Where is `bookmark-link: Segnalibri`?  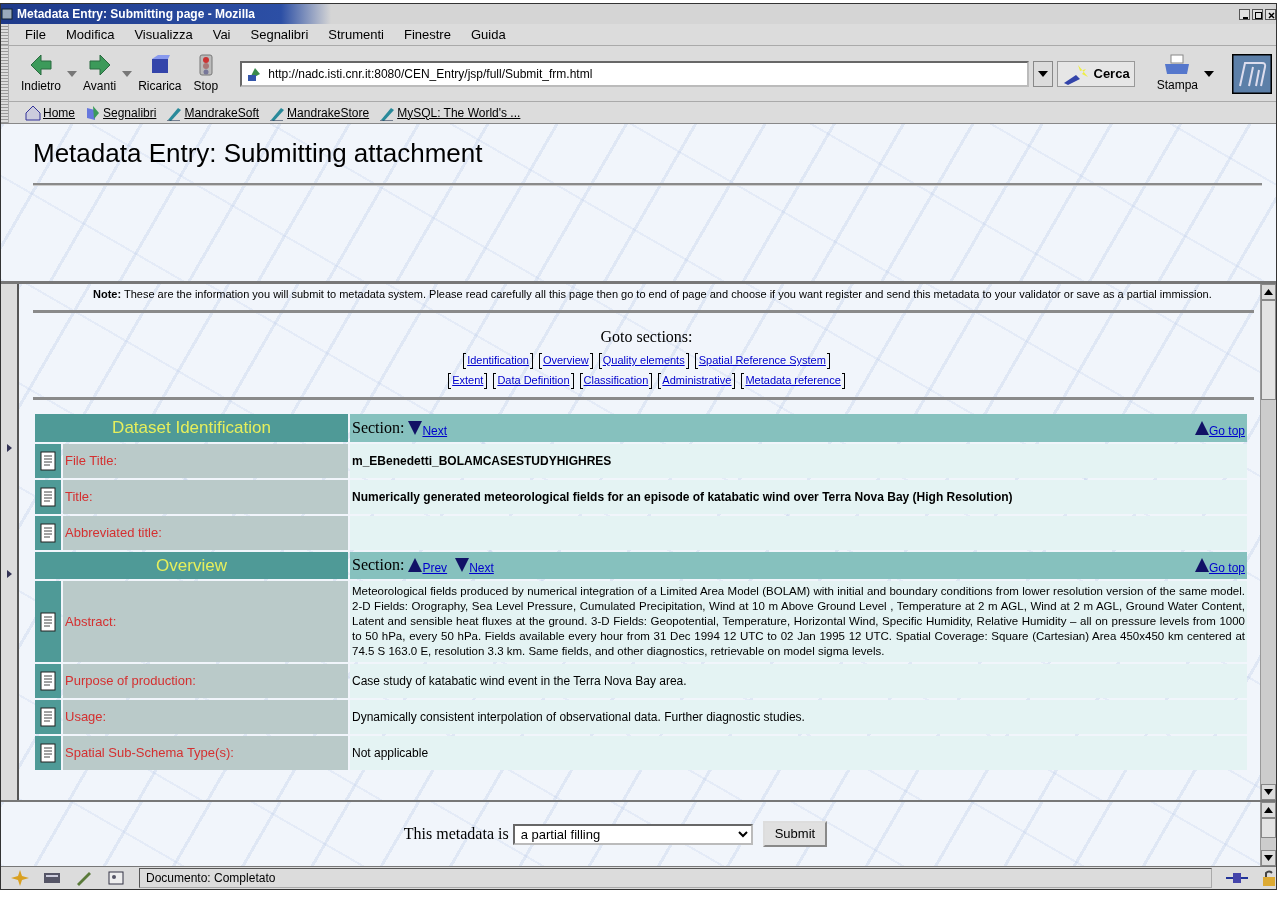 bookmark-link: Segnalibri is located at coordinates (121, 112).